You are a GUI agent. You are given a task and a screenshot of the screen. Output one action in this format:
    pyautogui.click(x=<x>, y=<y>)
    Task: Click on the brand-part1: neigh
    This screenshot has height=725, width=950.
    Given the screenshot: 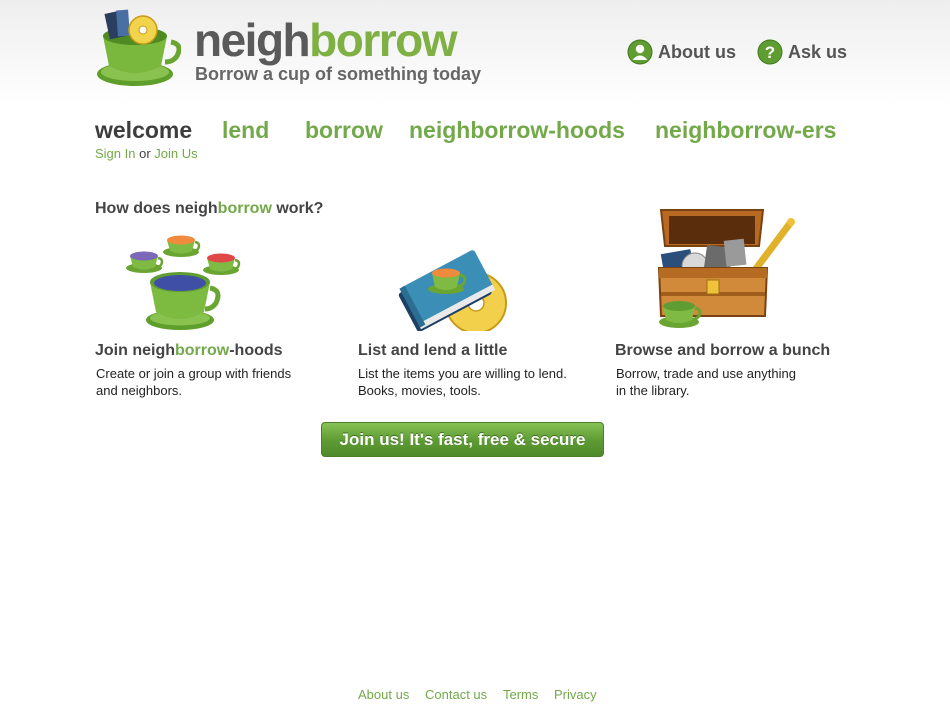 What is the action you would take?
    pyautogui.click(x=252, y=40)
    